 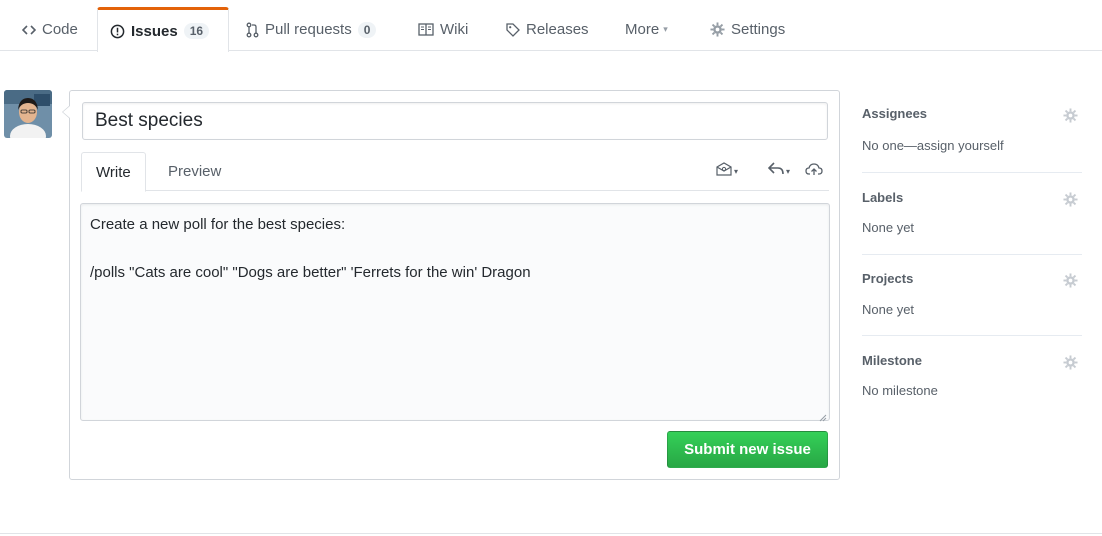 What do you see at coordinates (972, 380) in the screenshot?
I see `sidebar-milestone: Milestone No milestone` at bounding box center [972, 380].